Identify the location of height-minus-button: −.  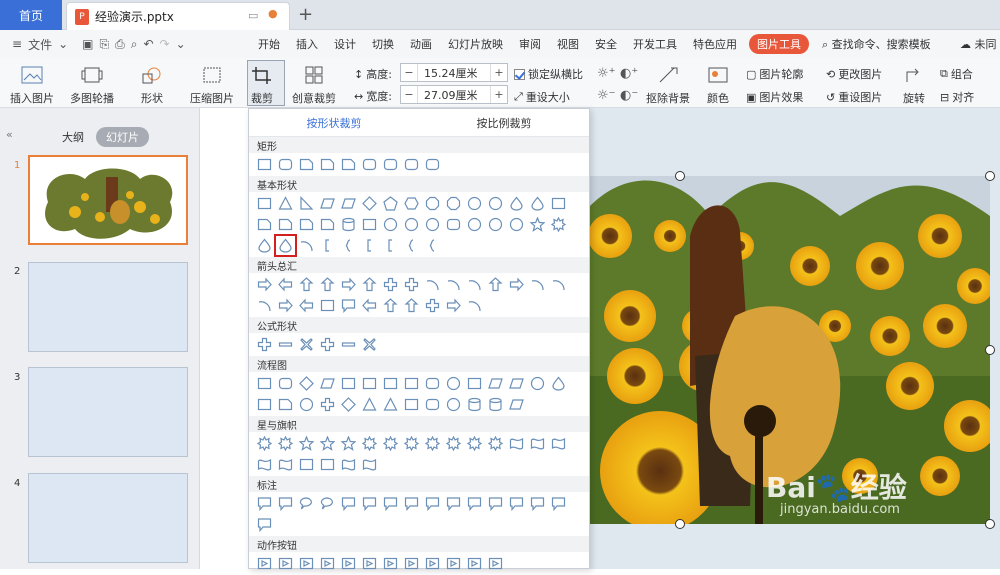
(409, 72).